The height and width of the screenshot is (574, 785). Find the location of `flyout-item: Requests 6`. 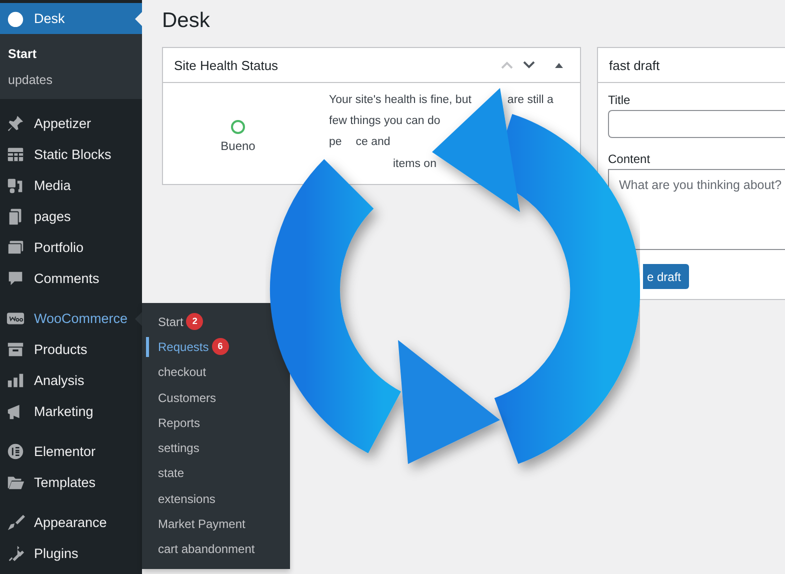

flyout-item: Requests 6 is located at coordinates (216, 347).